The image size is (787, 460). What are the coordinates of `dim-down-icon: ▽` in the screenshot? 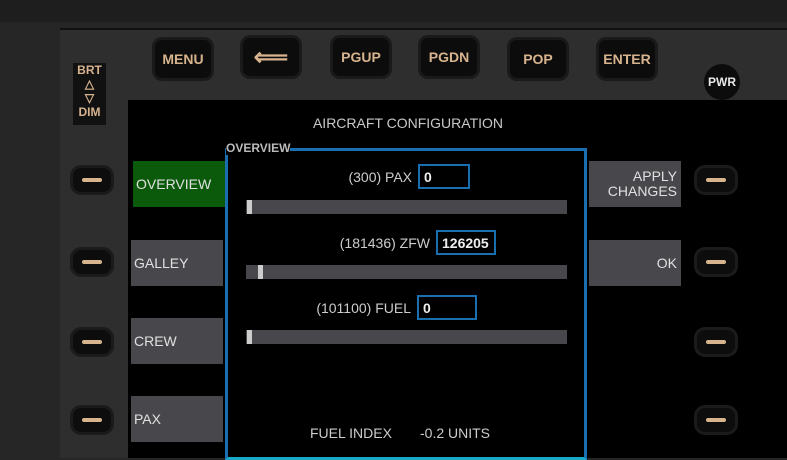 It's located at (89, 98).